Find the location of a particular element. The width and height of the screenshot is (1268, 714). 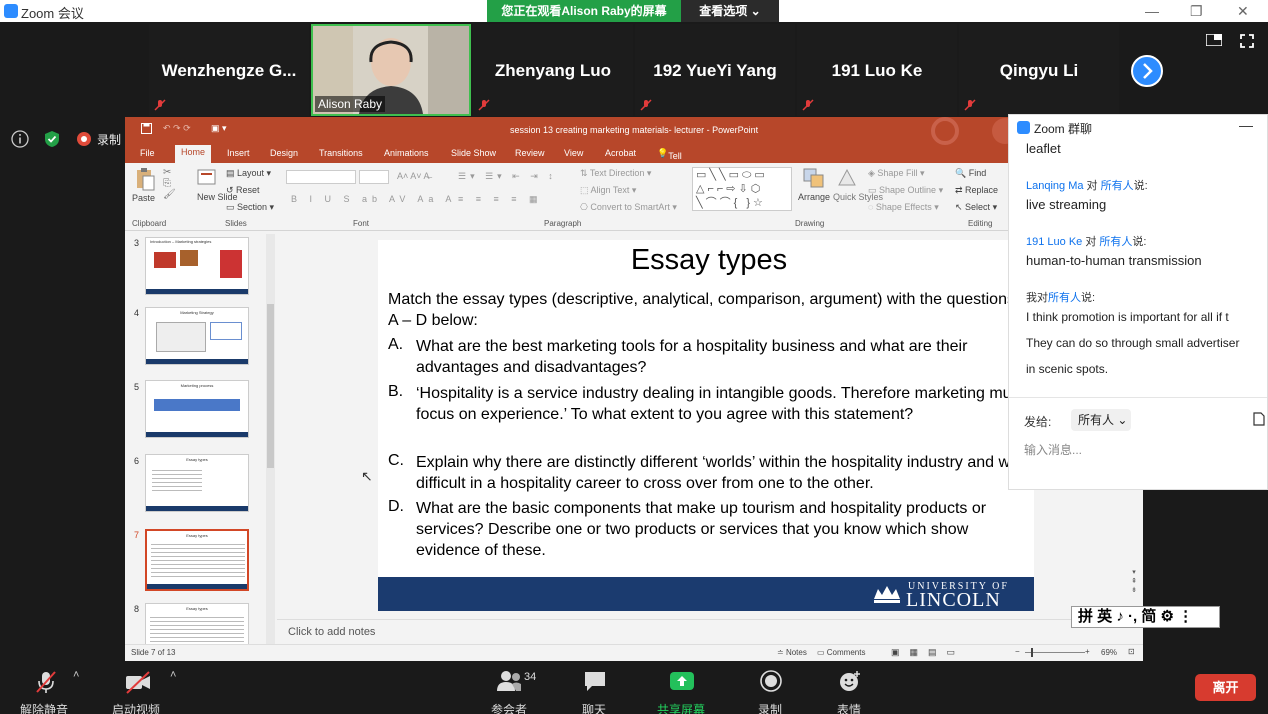

tab-review: Review is located at coordinates (530, 153).